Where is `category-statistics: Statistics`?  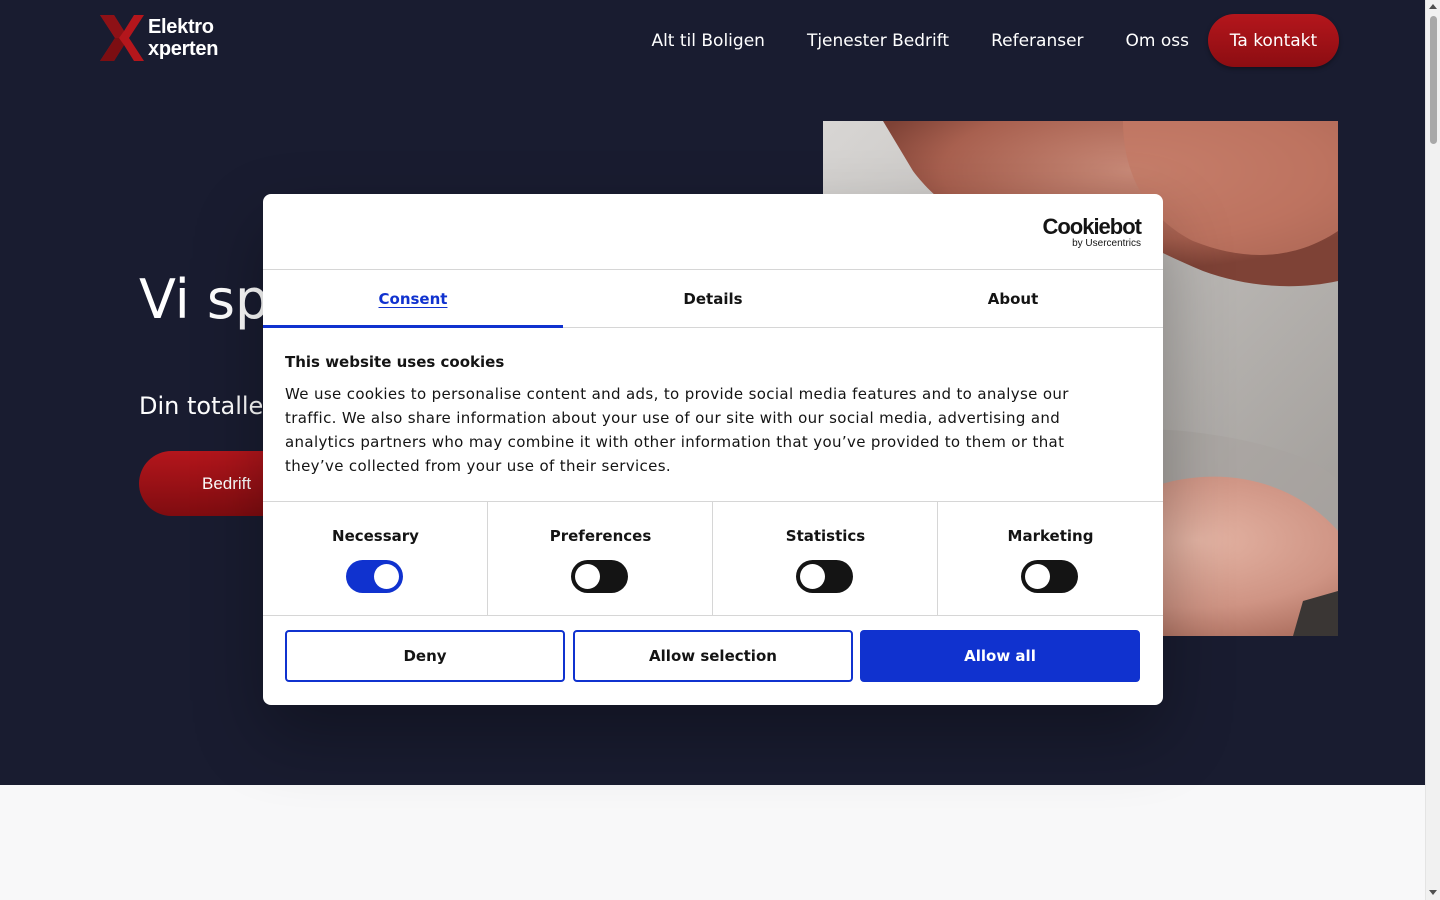 category-statistics: Statistics is located at coordinates (825, 558).